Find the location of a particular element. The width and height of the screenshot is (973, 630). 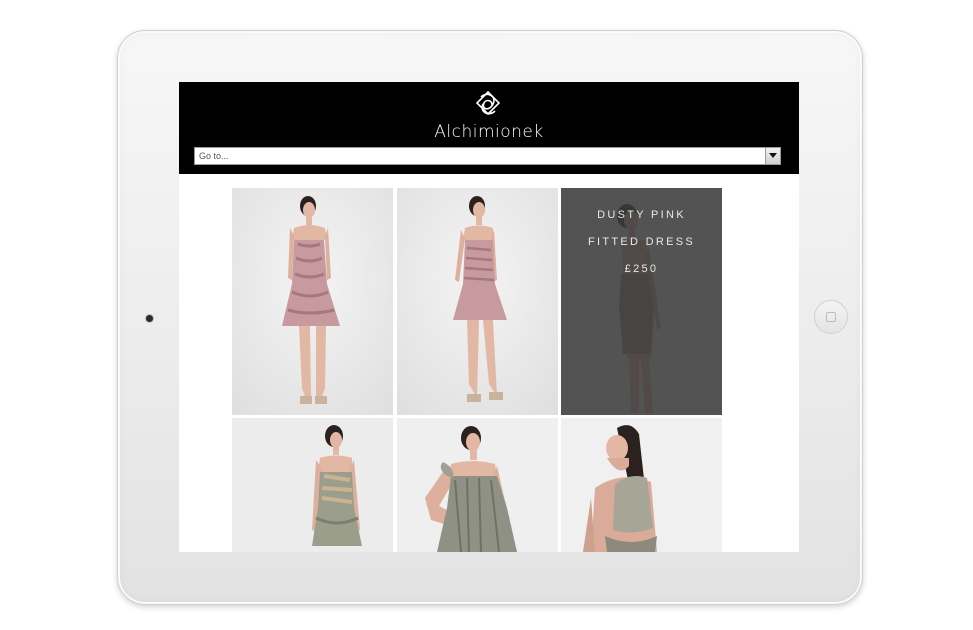

home-button-icon is located at coordinates (831, 317).